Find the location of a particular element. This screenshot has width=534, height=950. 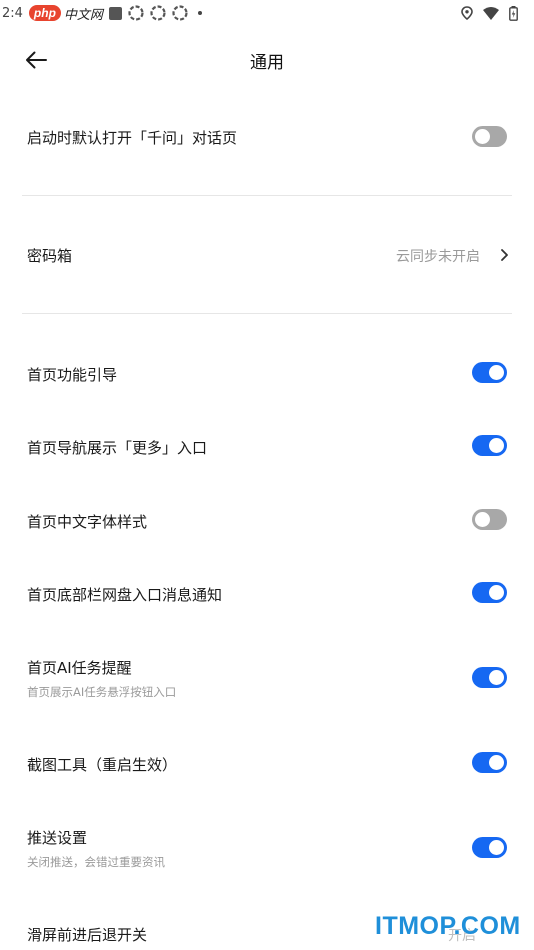

setting-label: 首页功能引导 is located at coordinates (72, 375).